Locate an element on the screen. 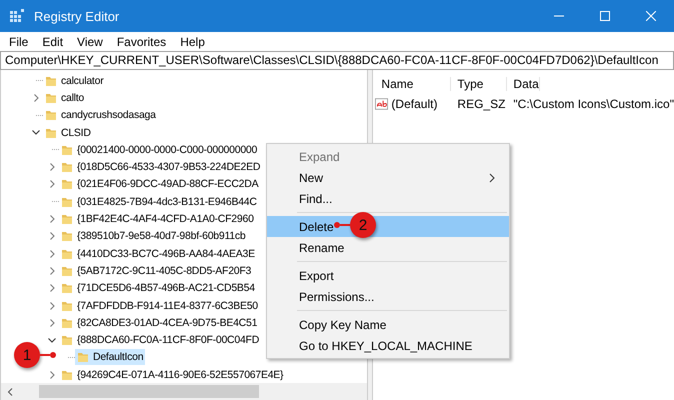 This screenshot has width=674, height=400. maximize-icon is located at coordinates (605, 16).